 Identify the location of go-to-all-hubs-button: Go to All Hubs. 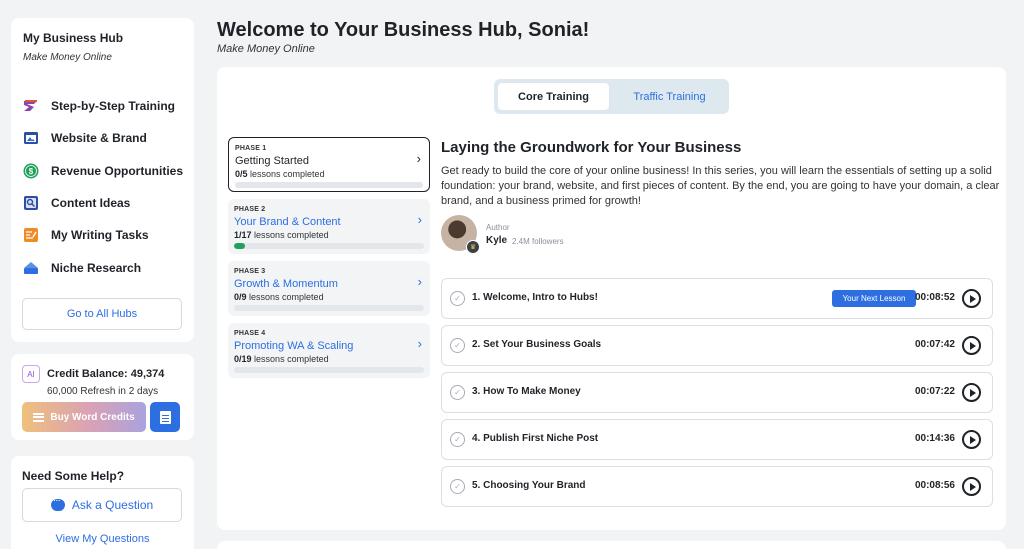
(102, 314).